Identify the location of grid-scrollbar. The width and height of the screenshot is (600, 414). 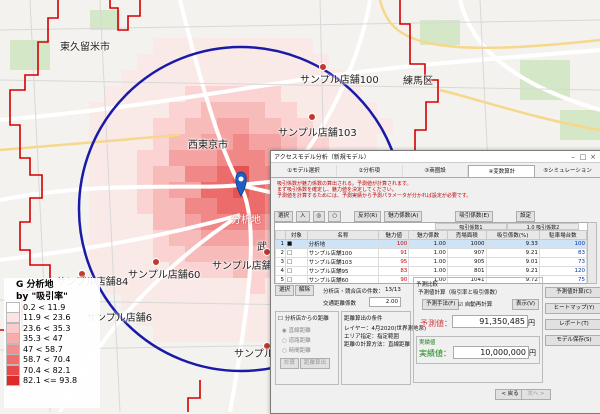
(592, 253).